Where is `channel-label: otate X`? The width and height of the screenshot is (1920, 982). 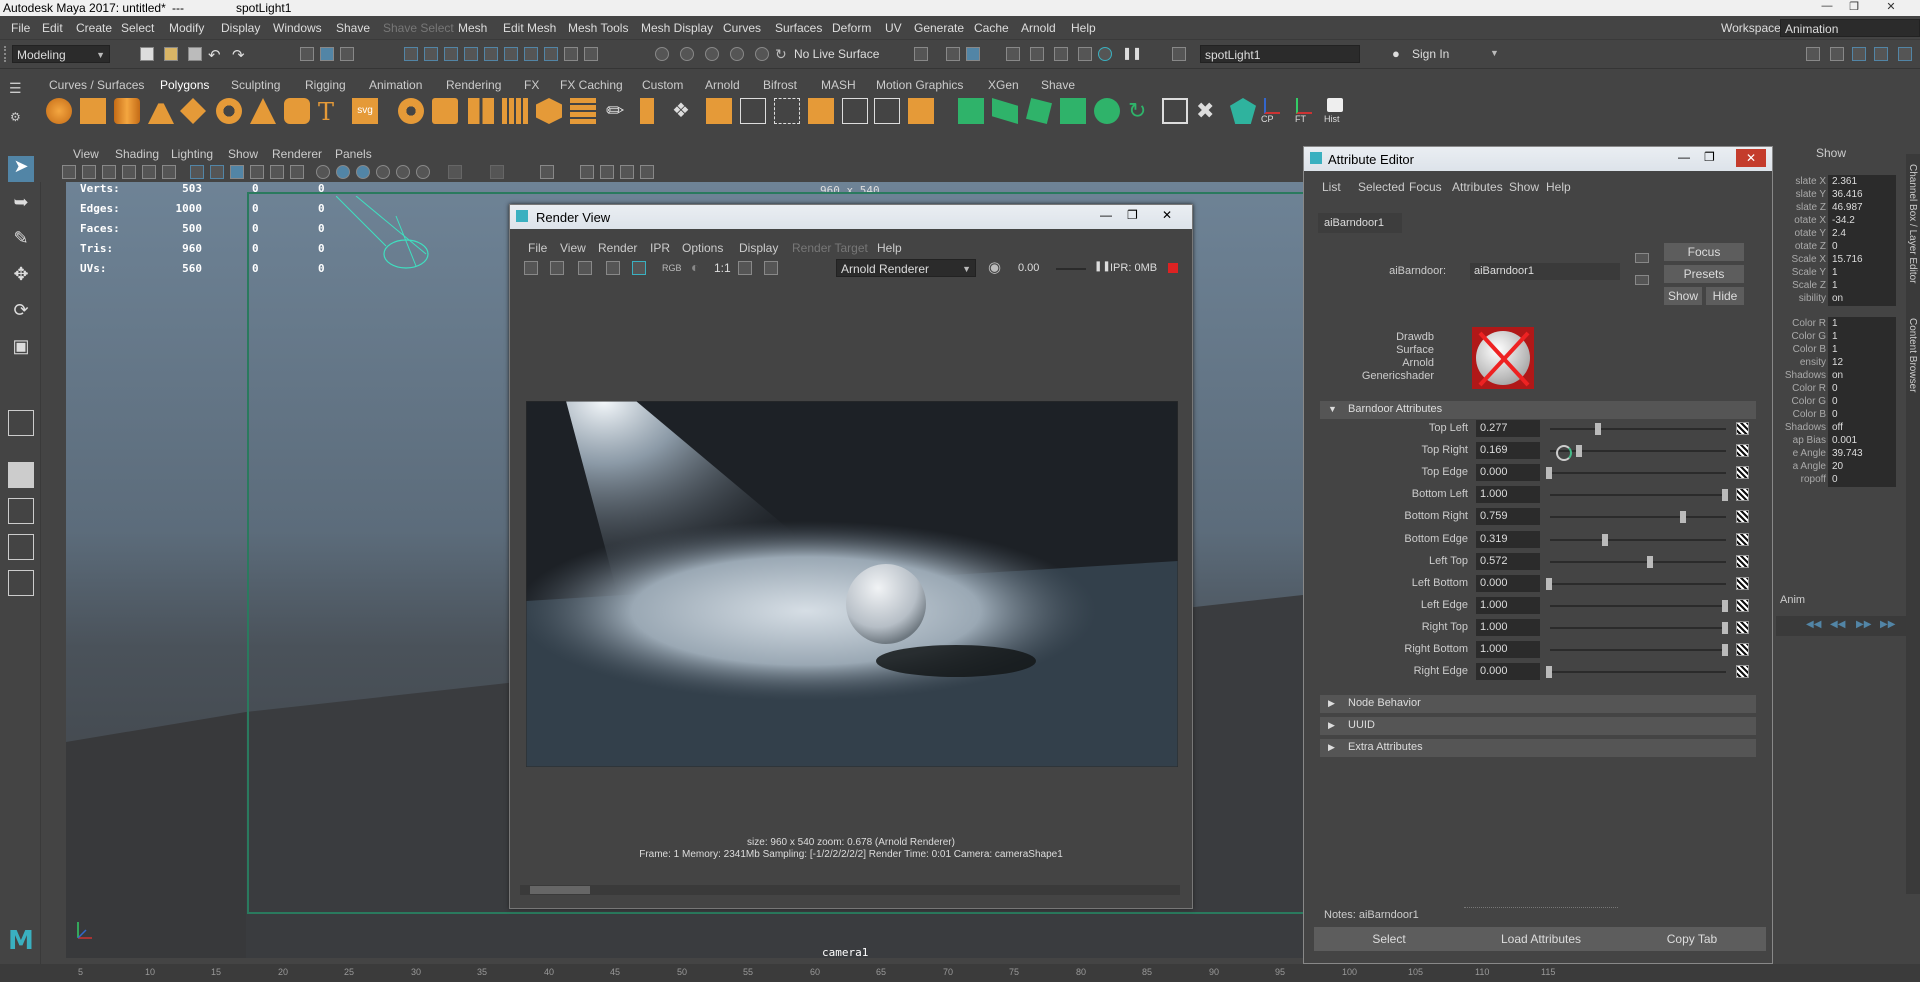
channel-label: otate X is located at coordinates (1801, 220).